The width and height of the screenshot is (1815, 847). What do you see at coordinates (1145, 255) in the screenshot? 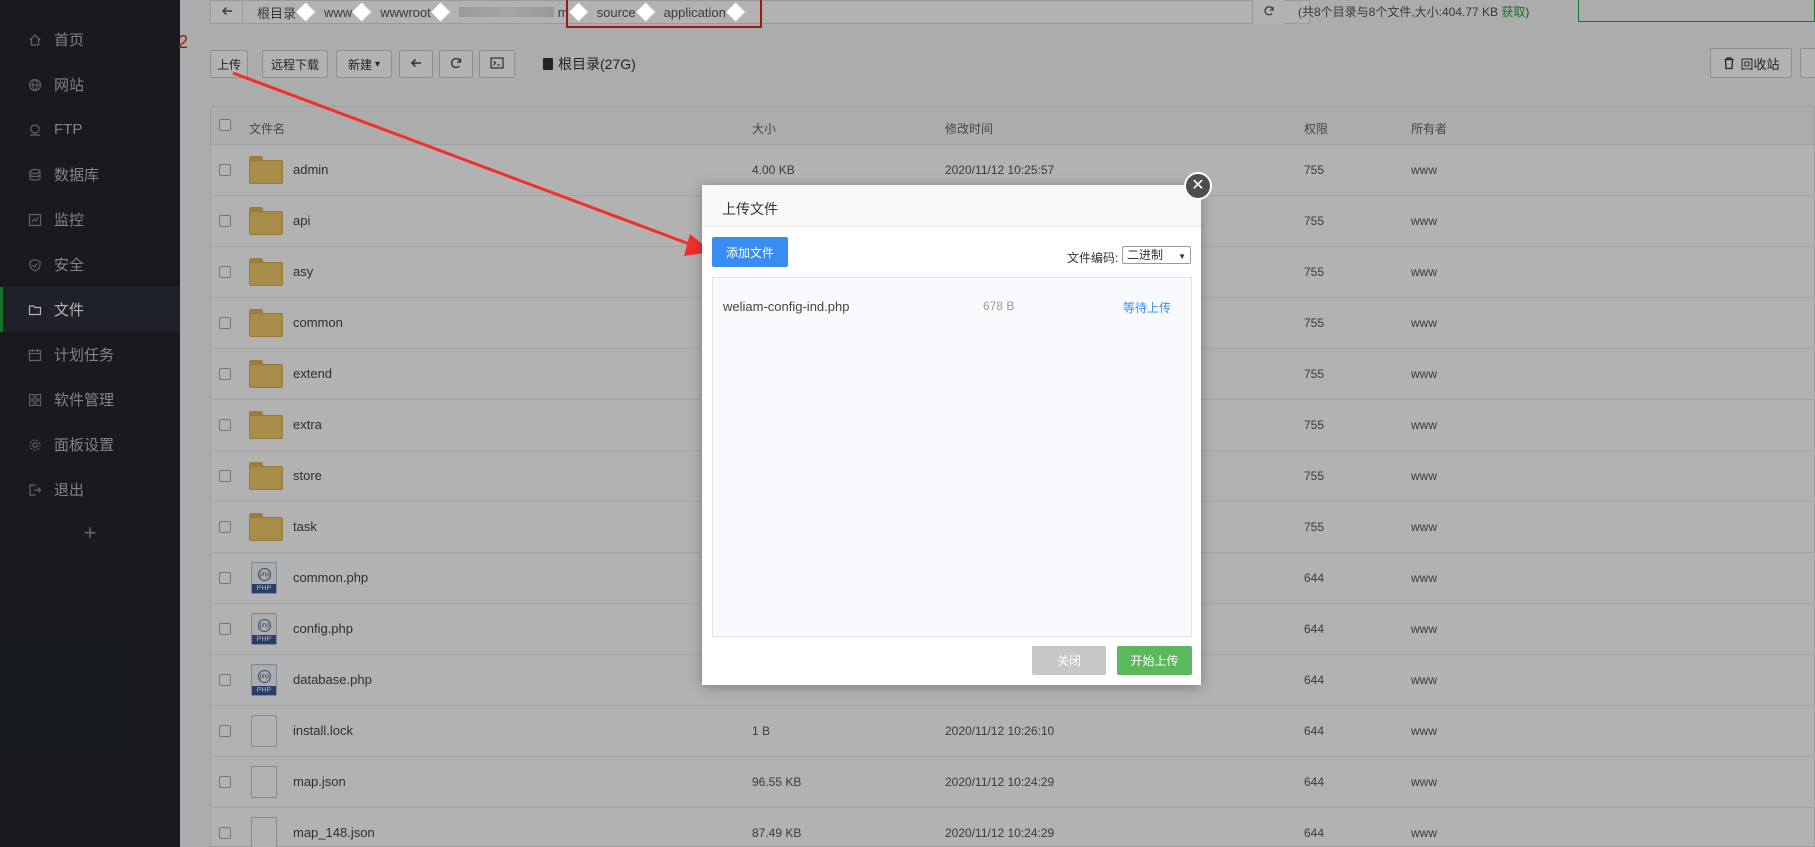
I see `encoding-selected-value: 二进制` at bounding box center [1145, 255].